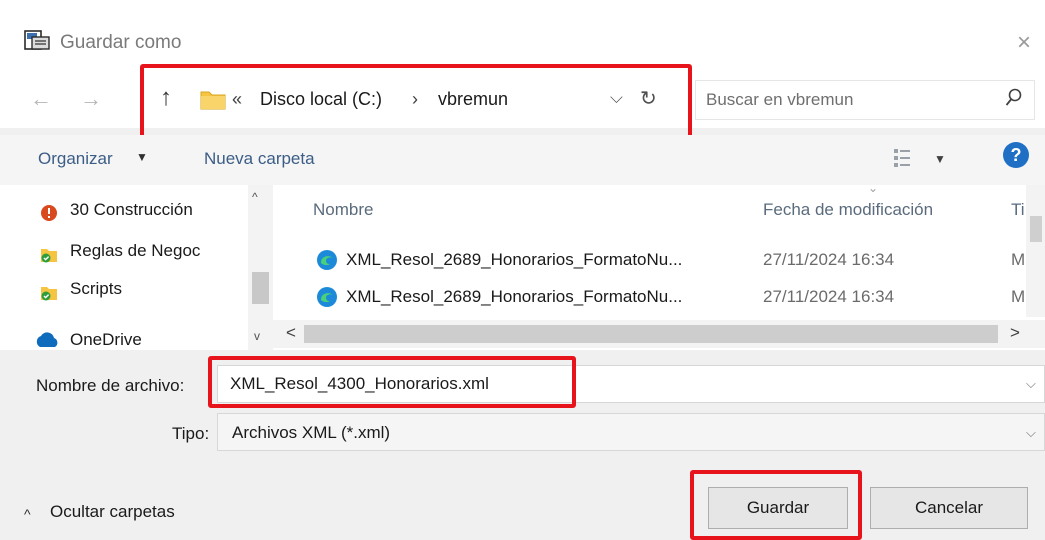 The image size is (1045, 540). Describe the element at coordinates (121, 42) in the screenshot. I see `dialog-title: Guardar como` at that location.